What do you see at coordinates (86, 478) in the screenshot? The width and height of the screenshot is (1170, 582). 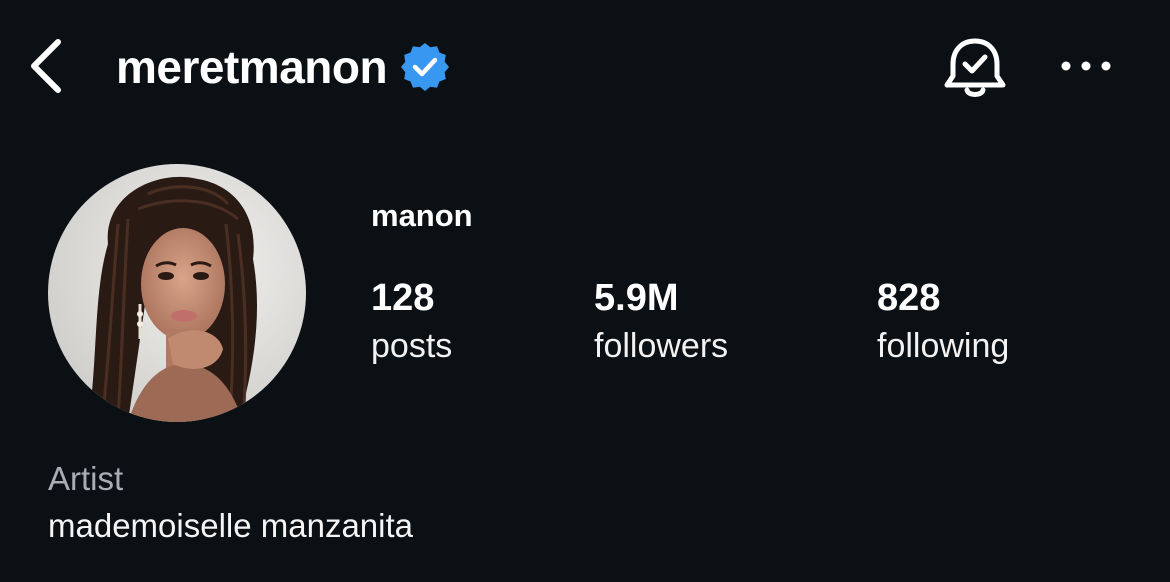 I see `profile-category: Artist` at bounding box center [86, 478].